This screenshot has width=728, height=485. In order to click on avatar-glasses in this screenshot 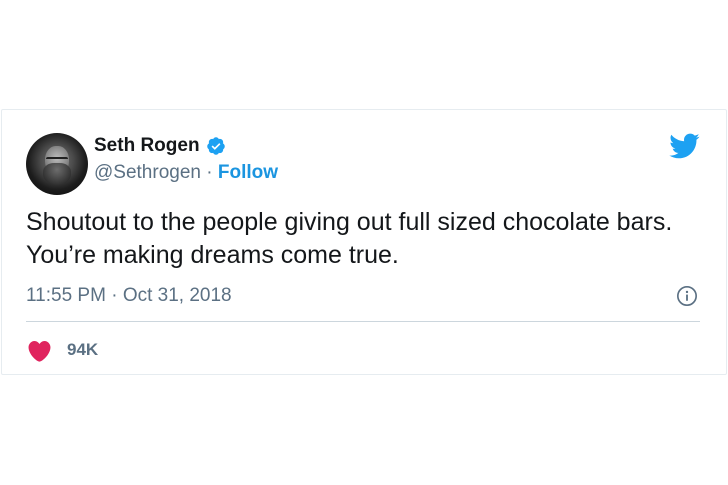, I will do `click(57, 160)`.